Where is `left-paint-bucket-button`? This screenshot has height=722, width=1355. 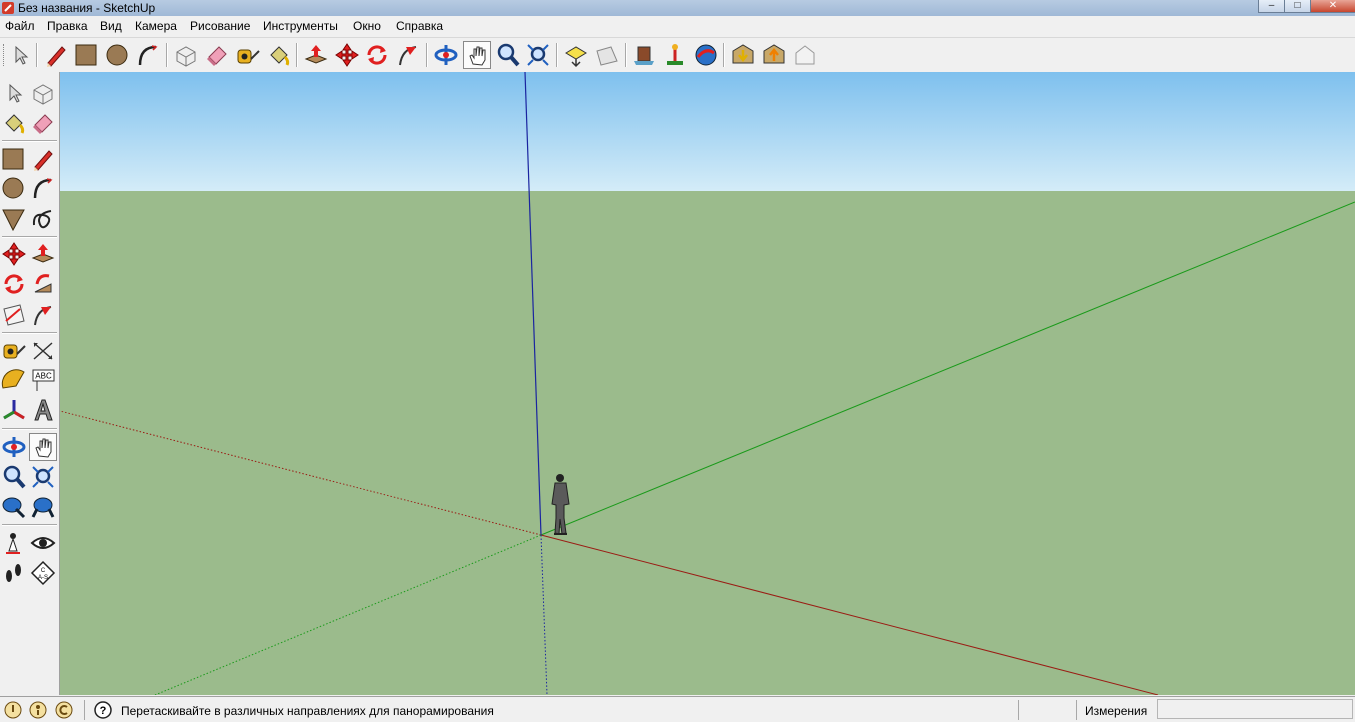 left-paint-bucket-button is located at coordinates (14, 123).